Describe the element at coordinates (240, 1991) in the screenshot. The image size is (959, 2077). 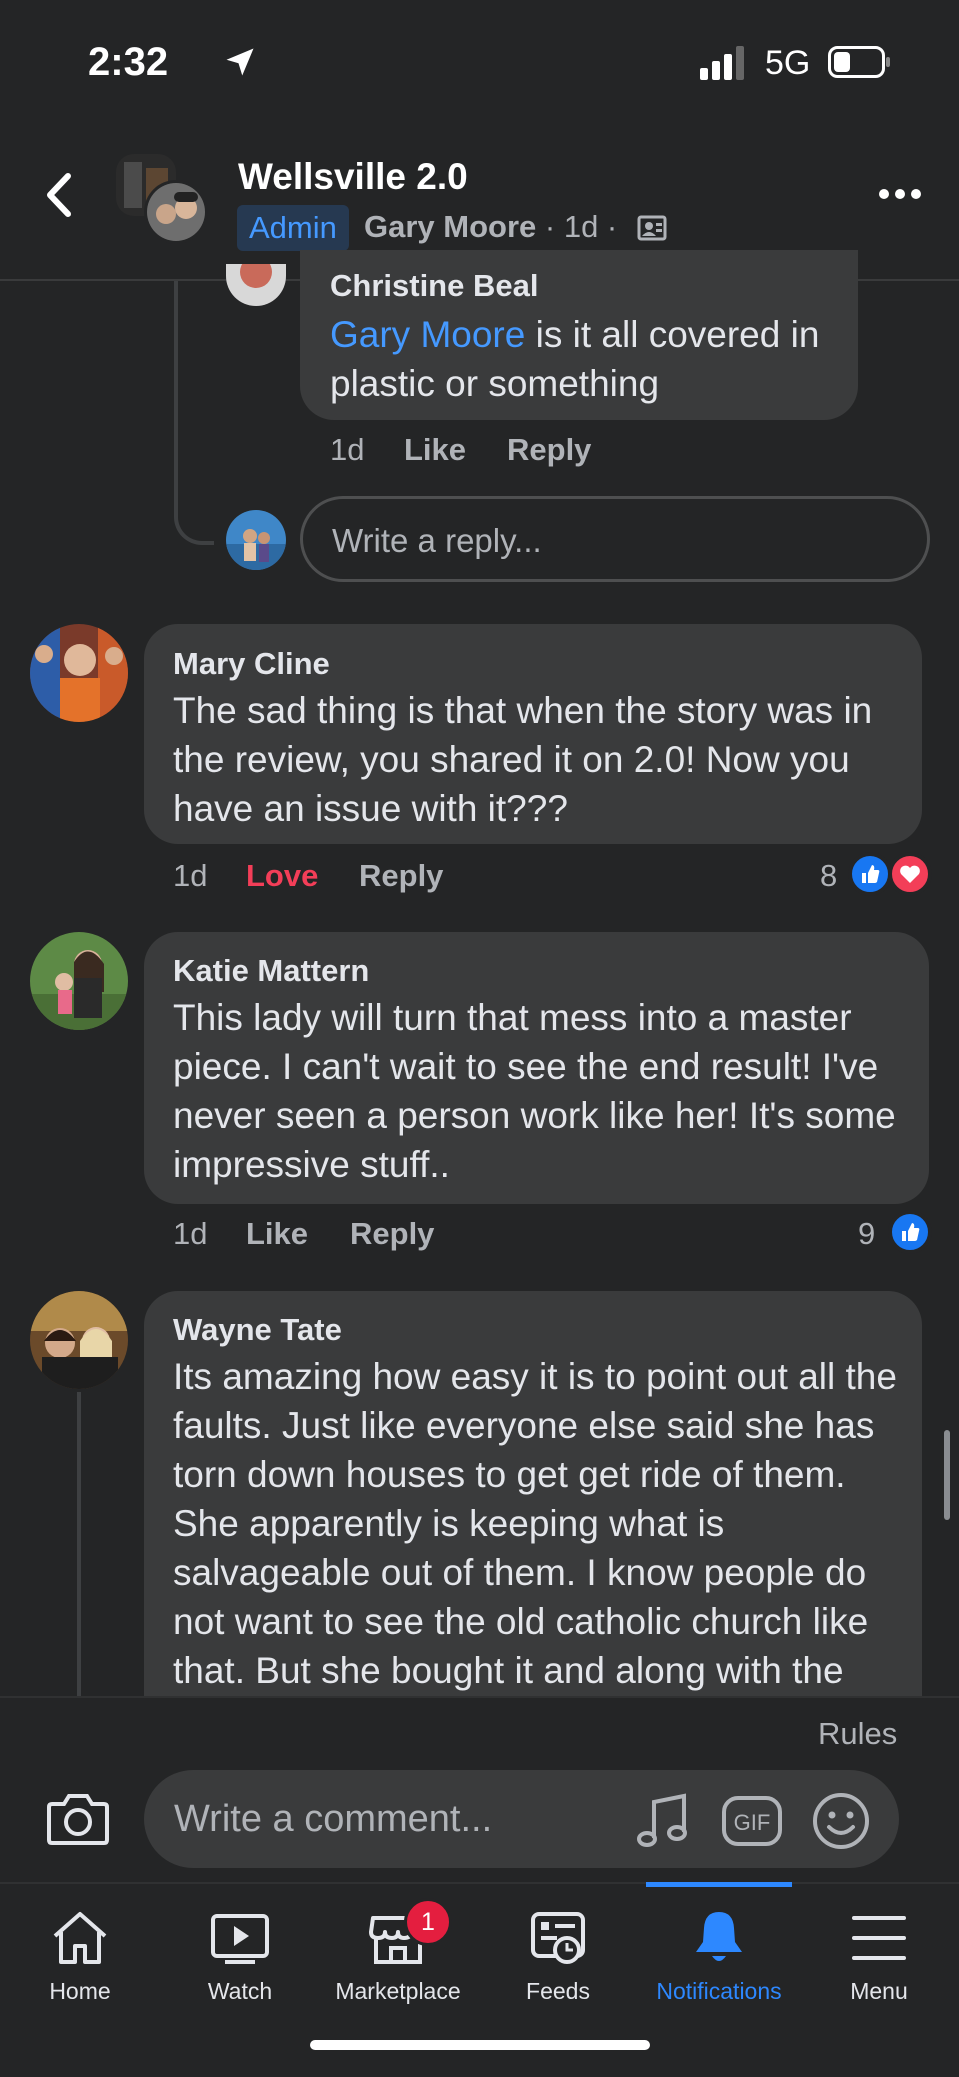
I see `tab-label: Watch` at that location.